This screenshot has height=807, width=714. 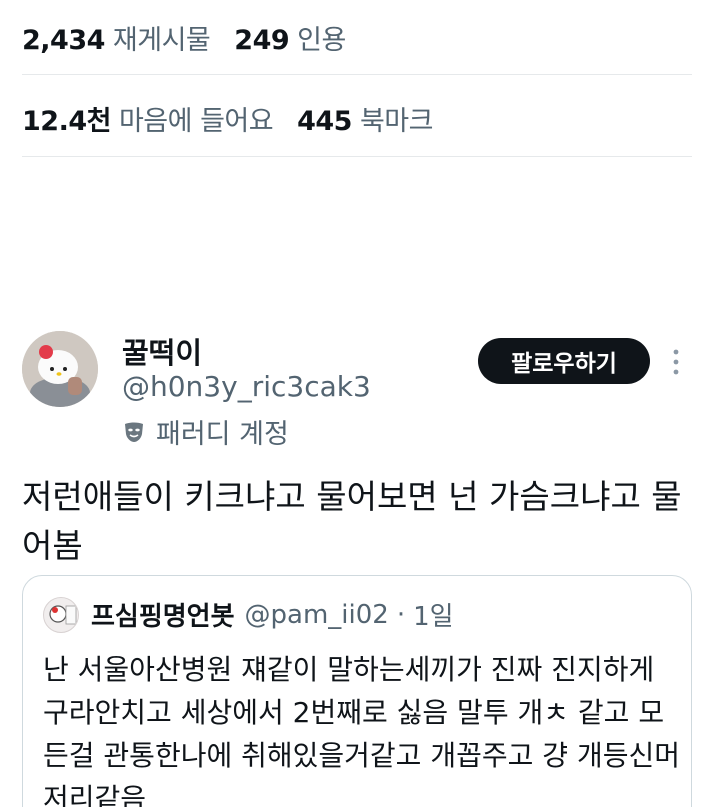 I want to click on more-vertical-icon, so click(x=676, y=362).